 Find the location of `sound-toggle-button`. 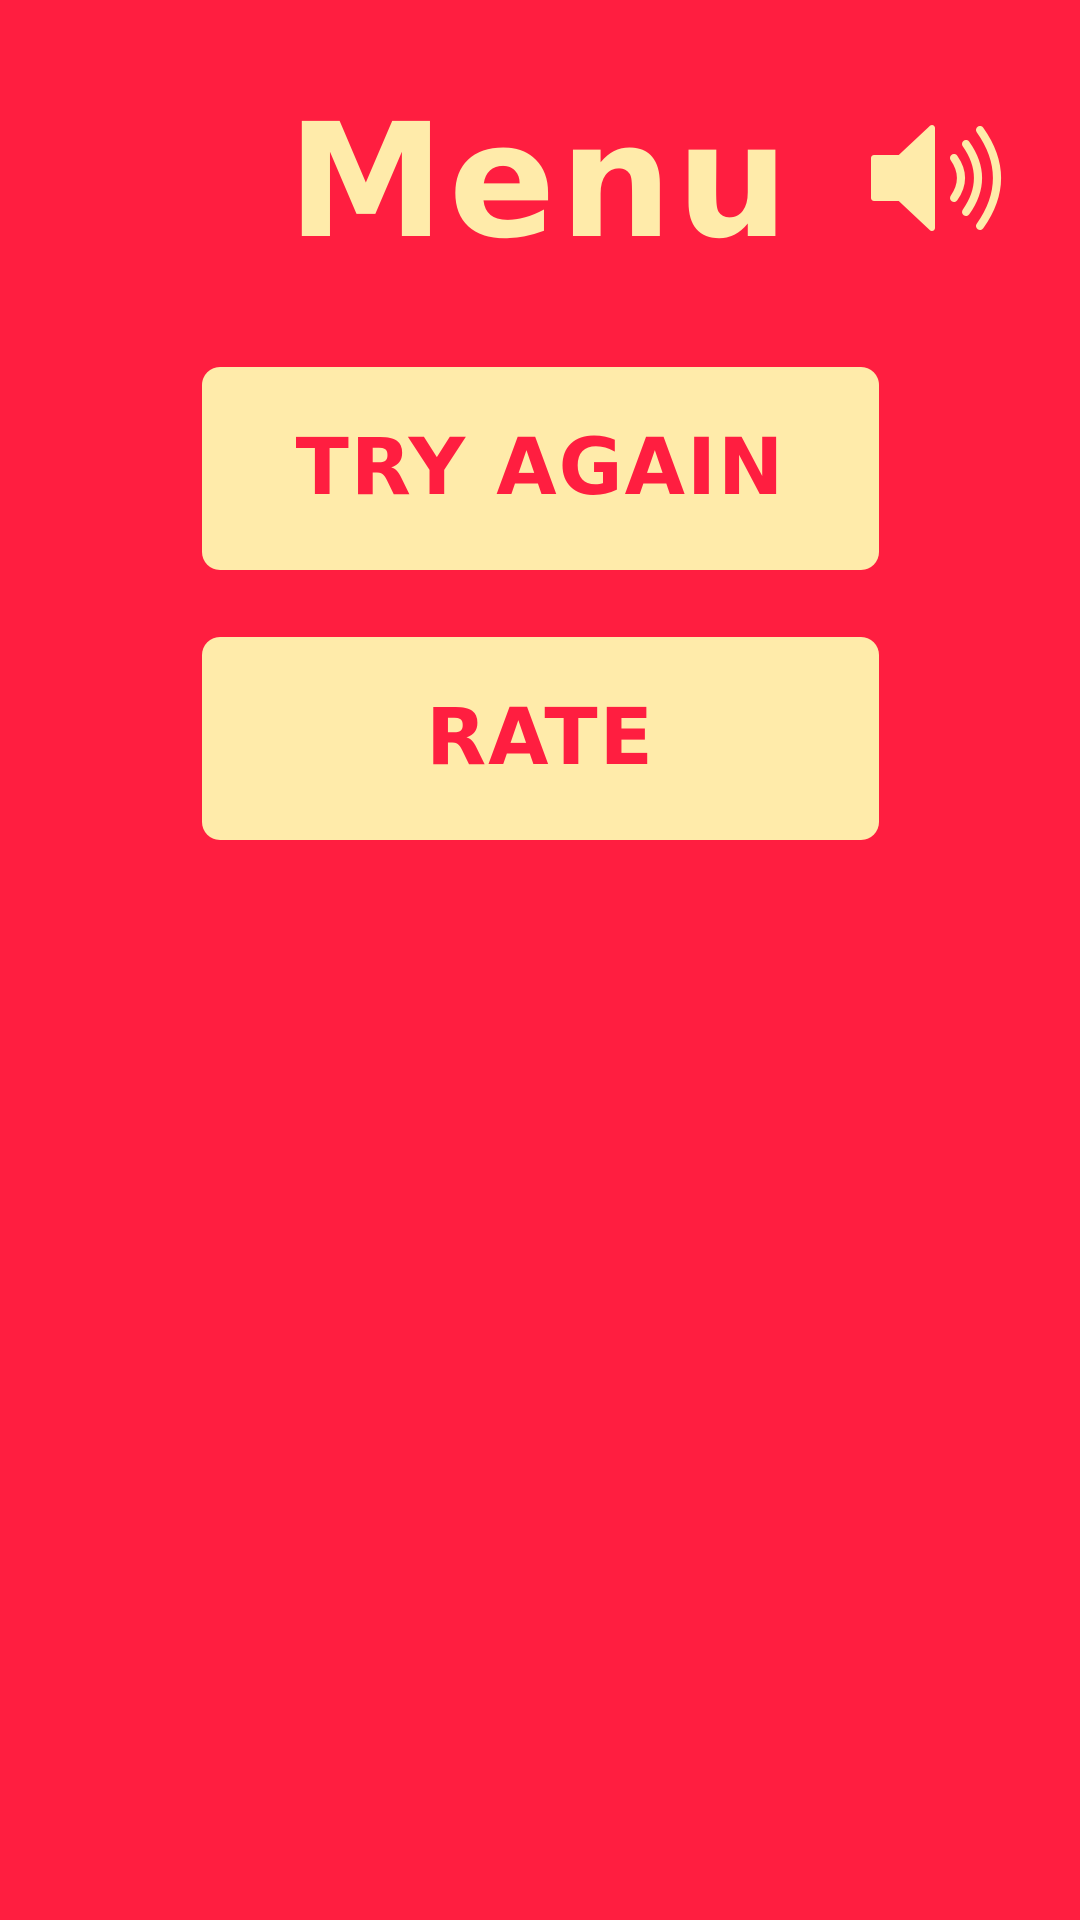

sound-toggle-button is located at coordinates (938, 178).